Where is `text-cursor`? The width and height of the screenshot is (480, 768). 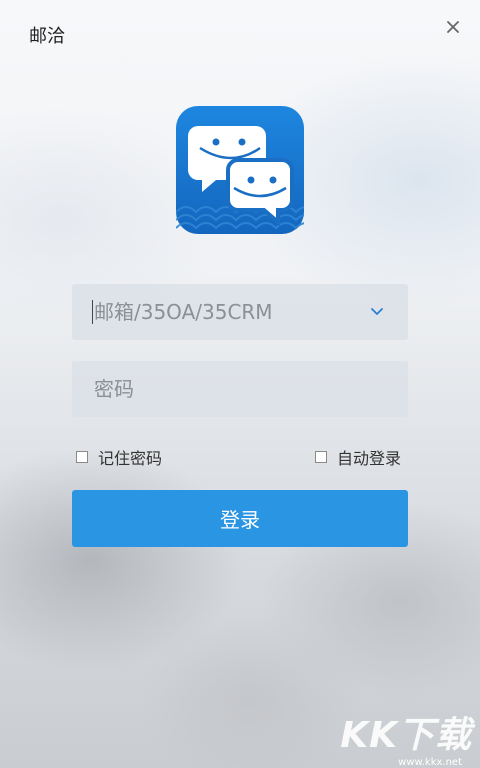 text-cursor is located at coordinates (92, 312).